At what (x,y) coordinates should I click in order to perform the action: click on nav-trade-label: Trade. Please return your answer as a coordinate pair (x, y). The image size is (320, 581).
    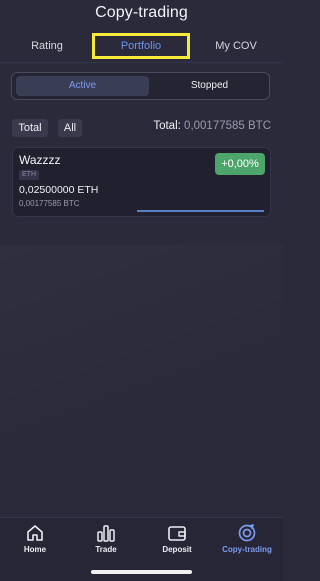
    Looking at the image, I should click on (106, 549).